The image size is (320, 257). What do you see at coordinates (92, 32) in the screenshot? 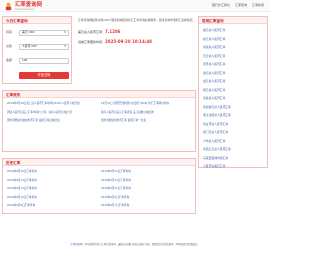
I see `rate-label: 美元兑人民币汇率：` at bounding box center [92, 32].